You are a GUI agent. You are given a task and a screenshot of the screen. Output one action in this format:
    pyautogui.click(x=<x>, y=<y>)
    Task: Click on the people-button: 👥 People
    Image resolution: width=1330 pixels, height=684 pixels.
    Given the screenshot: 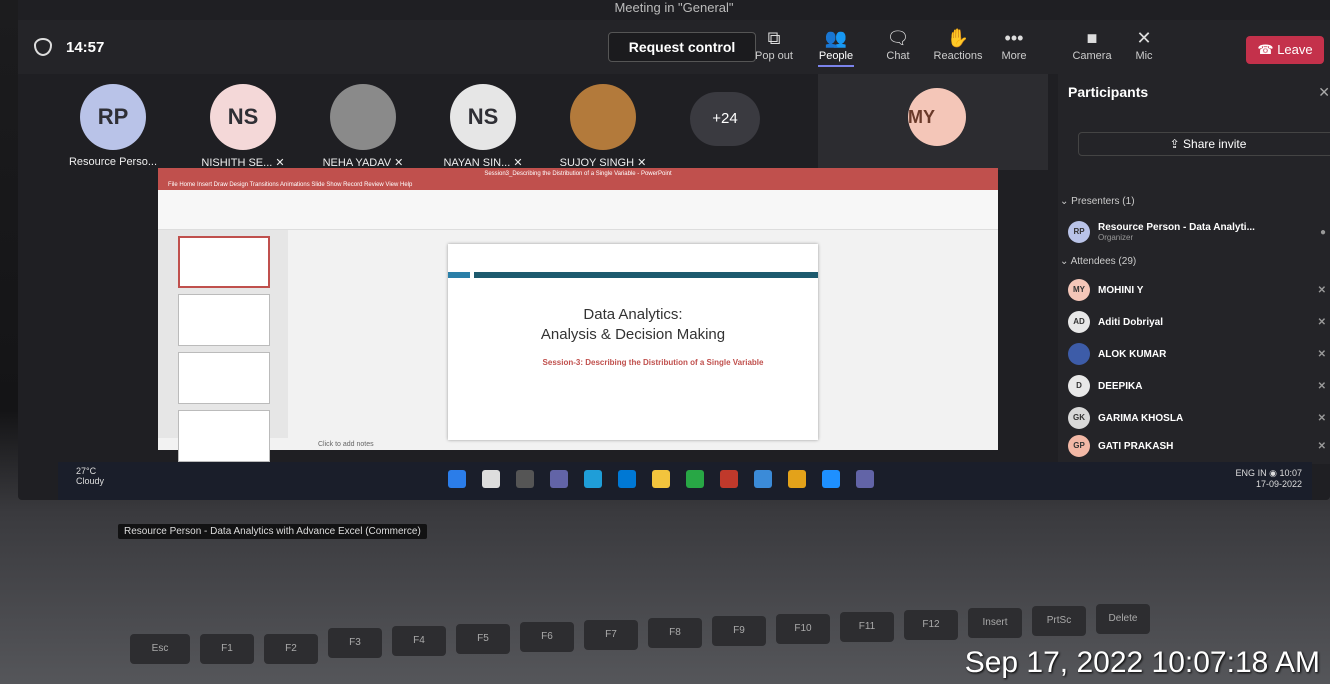 What is the action you would take?
    pyautogui.click(x=836, y=47)
    